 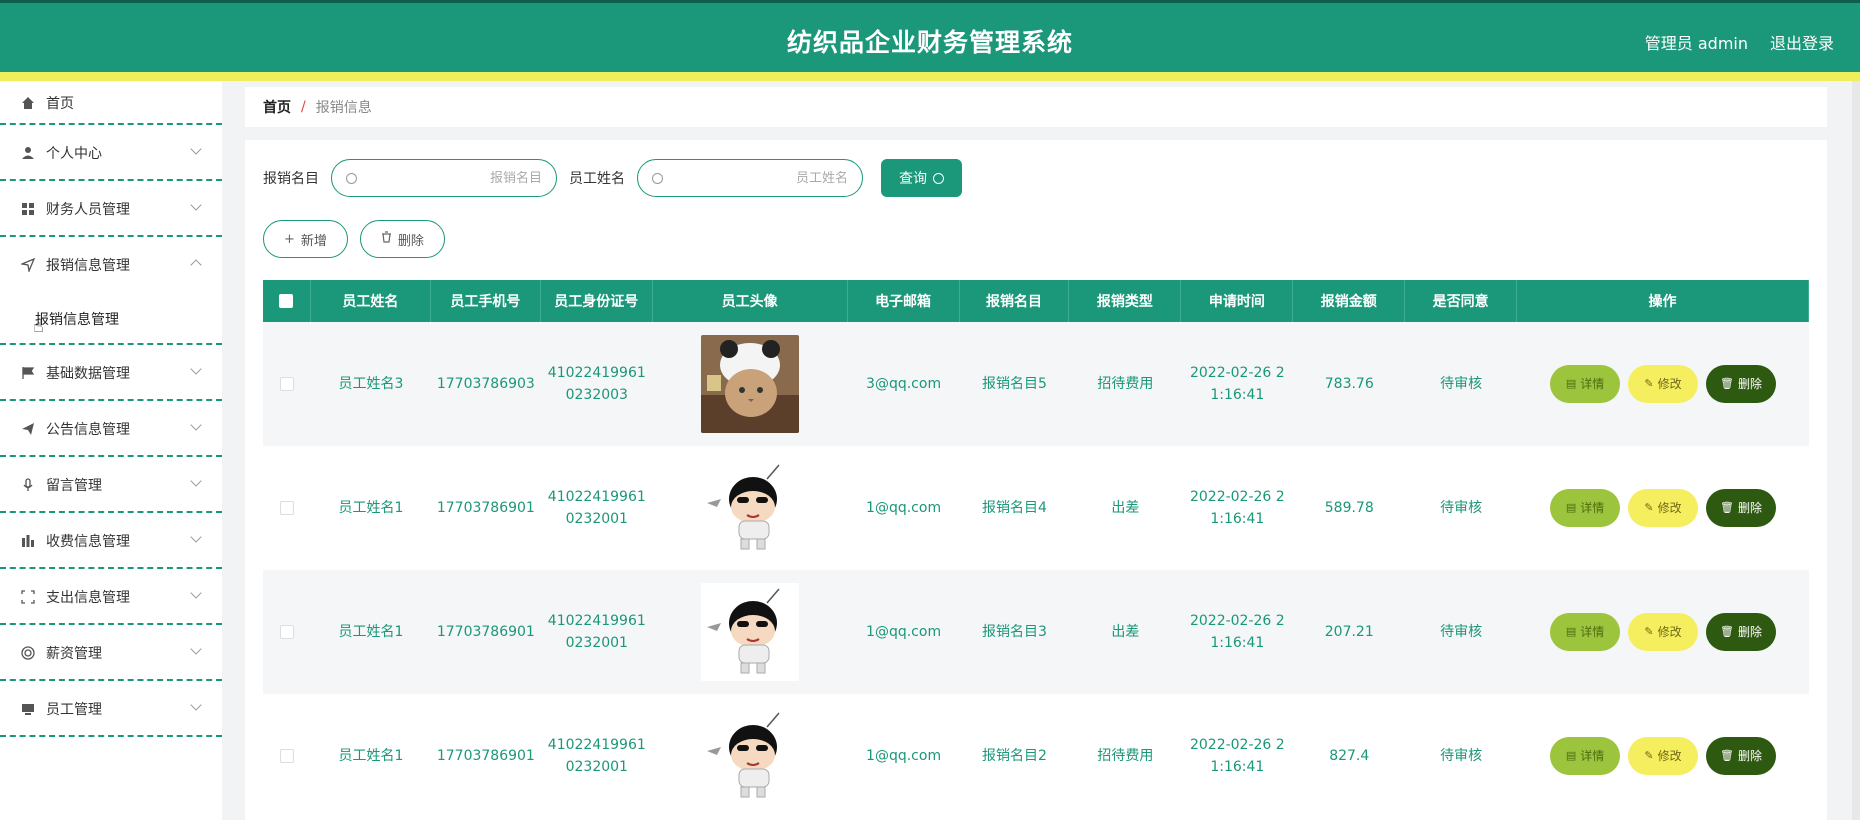 I want to click on delete-button: 删除, so click(x=402, y=239).